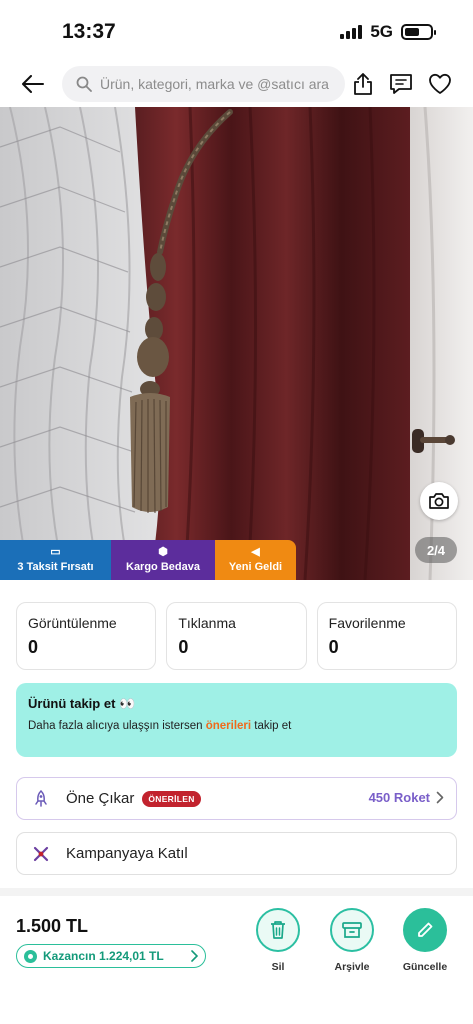 Image resolution: width=473 pixels, height=1024 pixels. I want to click on rocket-icon, so click(41, 799).